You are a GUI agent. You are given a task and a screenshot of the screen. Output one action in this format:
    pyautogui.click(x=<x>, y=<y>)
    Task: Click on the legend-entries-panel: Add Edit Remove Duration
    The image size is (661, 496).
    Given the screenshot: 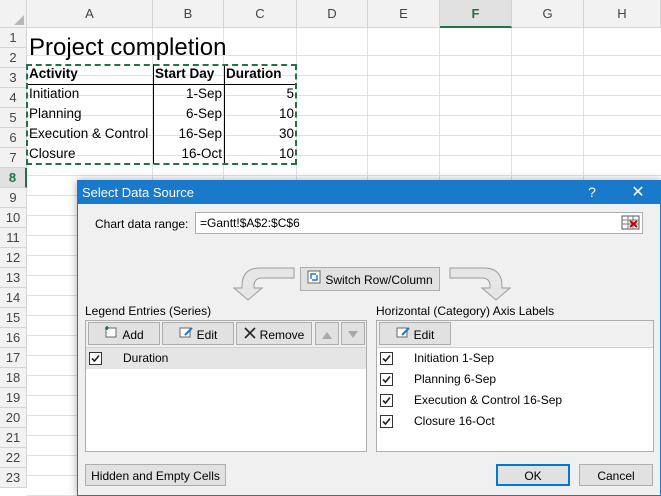 What is the action you would take?
    pyautogui.click(x=226, y=386)
    